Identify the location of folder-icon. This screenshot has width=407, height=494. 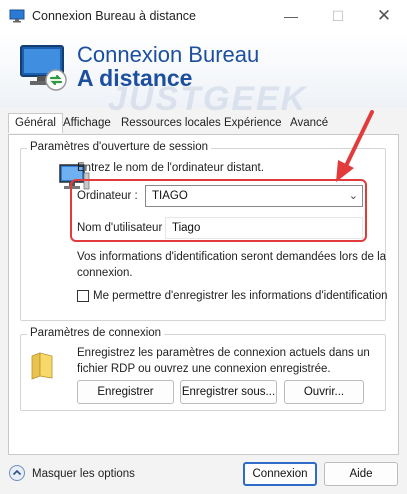
(42, 366).